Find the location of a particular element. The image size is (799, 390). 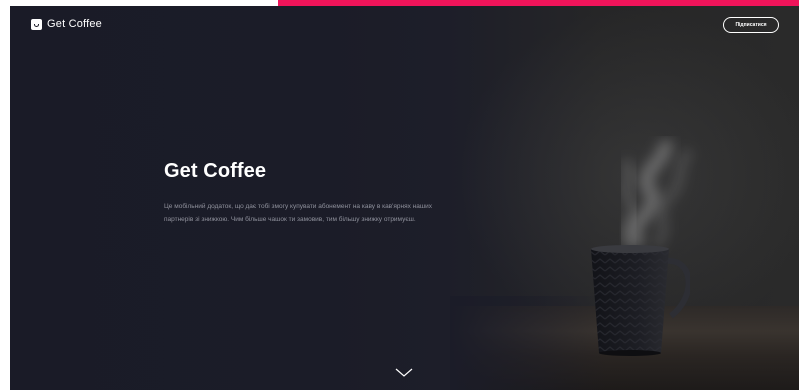

coffee-cup-icon is located at coordinates (36, 24).